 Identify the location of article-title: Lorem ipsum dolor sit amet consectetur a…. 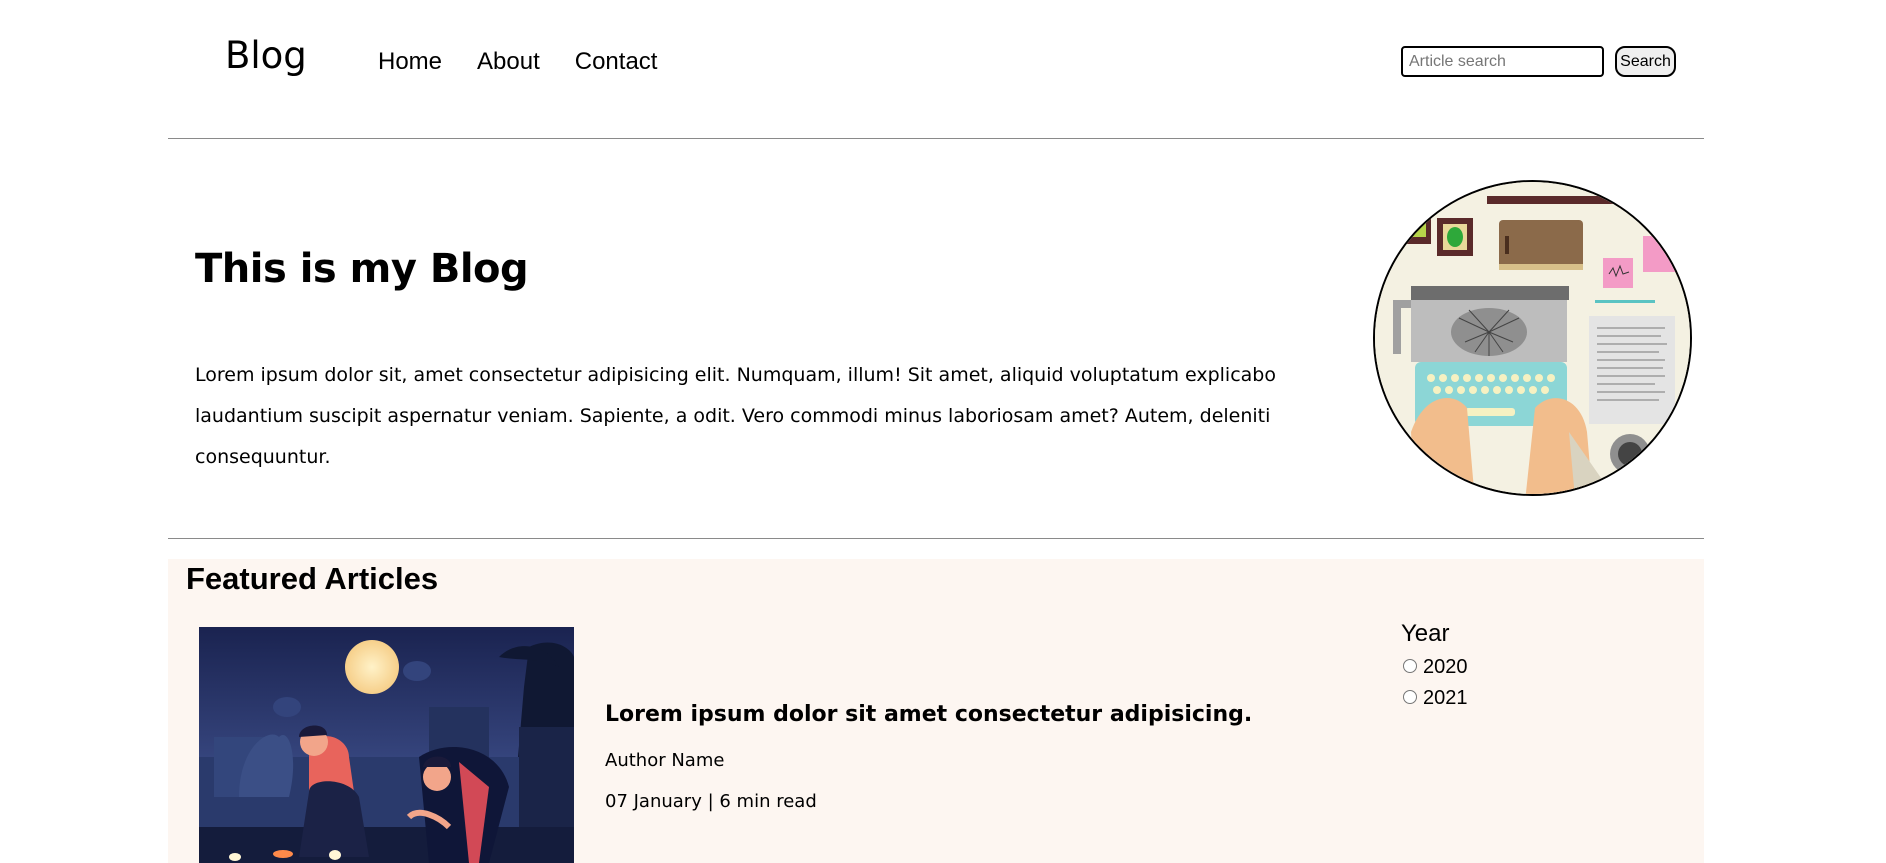
(928, 714).